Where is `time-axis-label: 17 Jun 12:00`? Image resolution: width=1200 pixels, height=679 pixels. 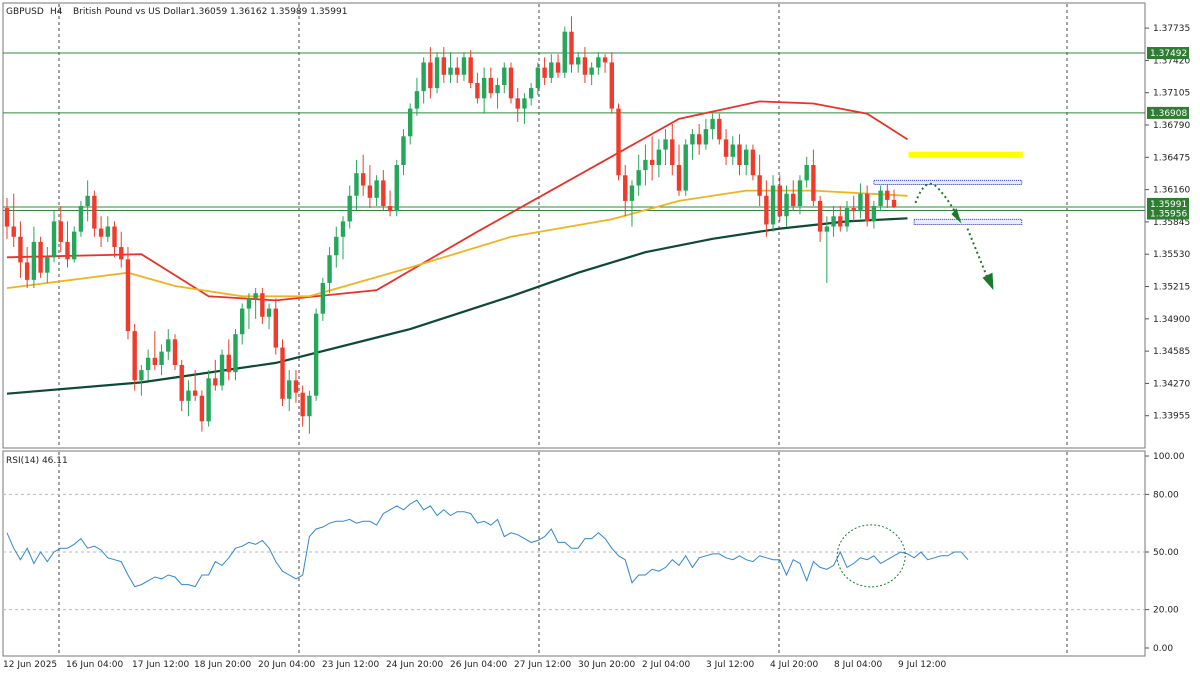
time-axis-label: 17 Jun 12:00 is located at coordinates (160, 665).